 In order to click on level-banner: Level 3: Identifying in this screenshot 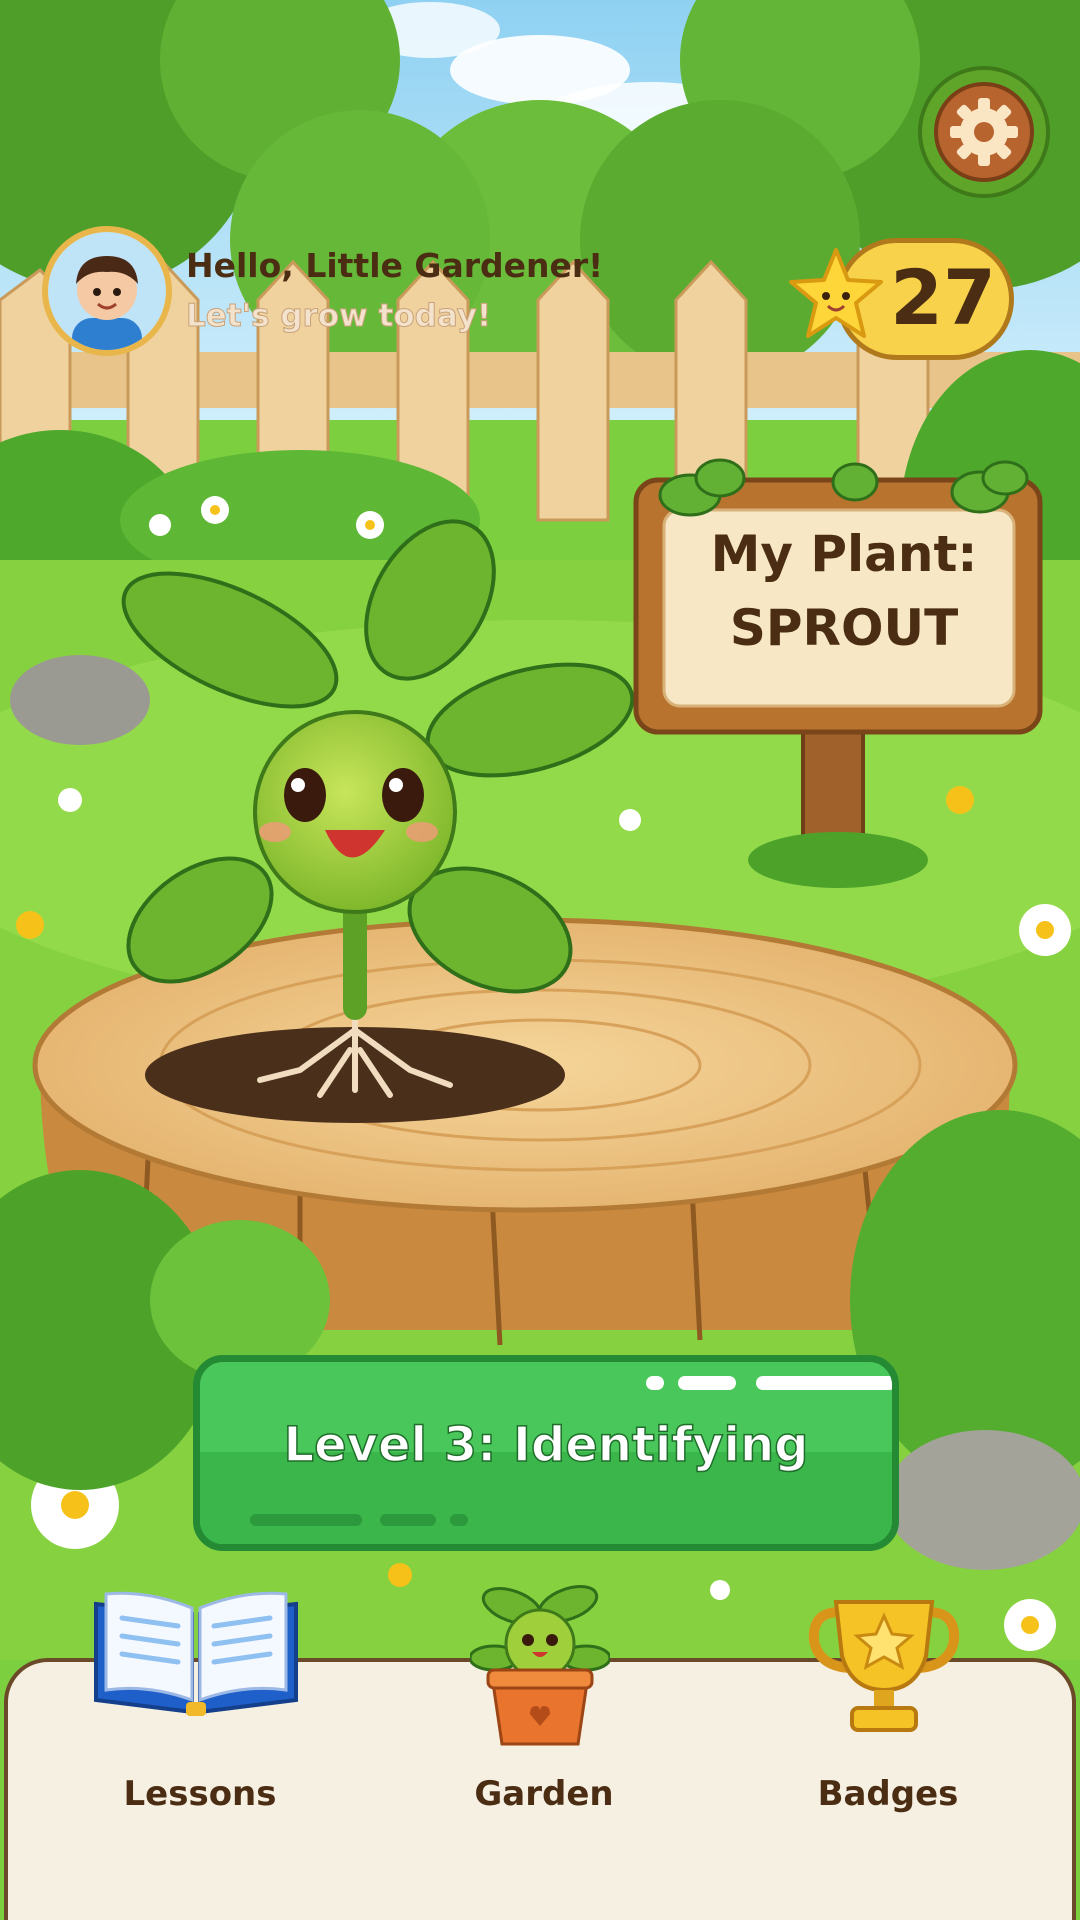, I will do `click(546, 1453)`.